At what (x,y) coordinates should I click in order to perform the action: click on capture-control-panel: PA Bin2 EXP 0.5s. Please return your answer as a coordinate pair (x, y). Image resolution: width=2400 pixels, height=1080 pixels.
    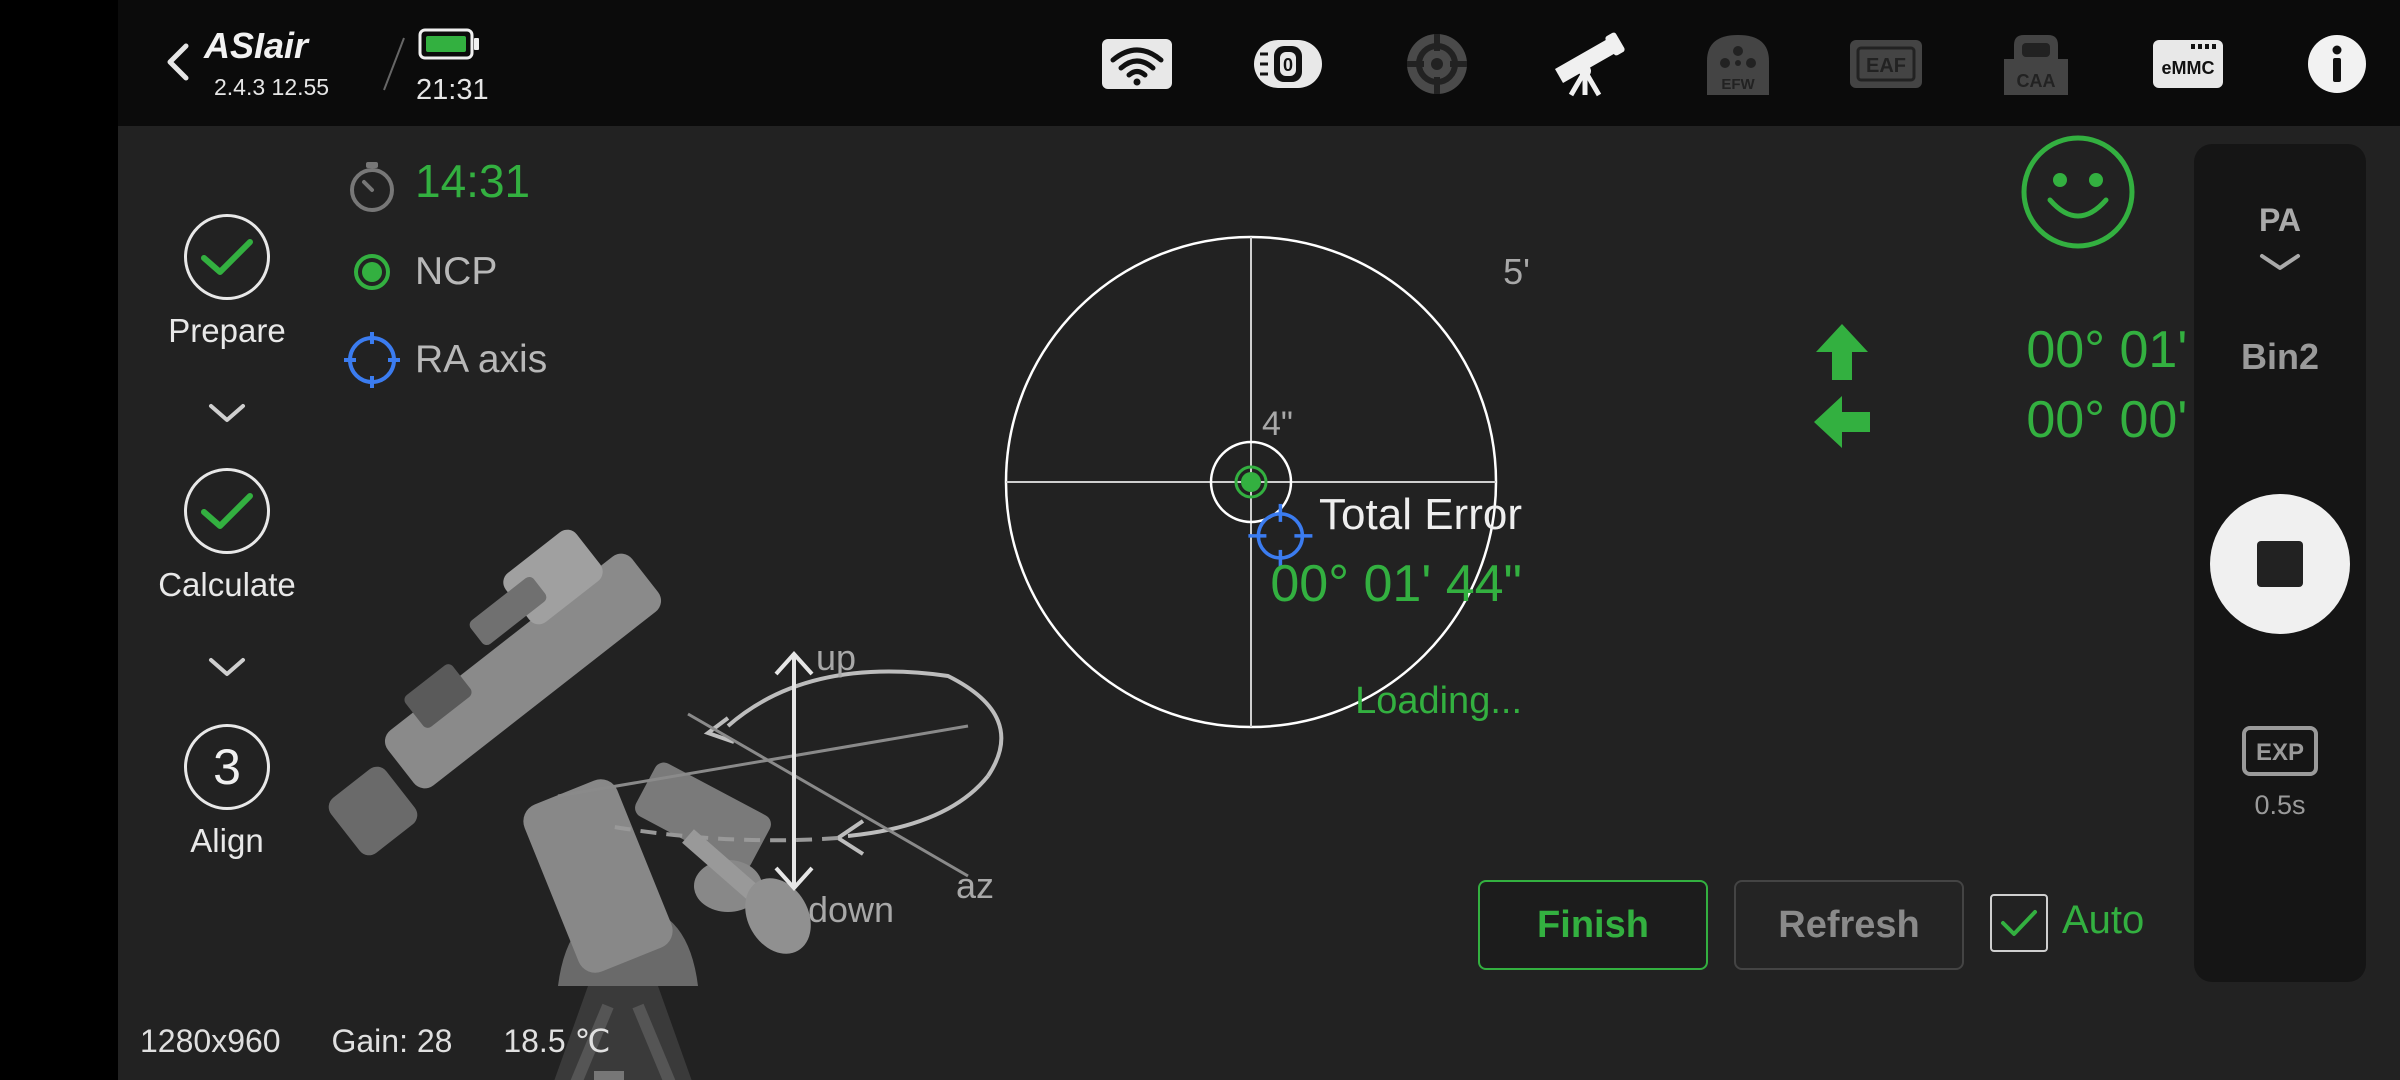
    Looking at the image, I should click on (2280, 563).